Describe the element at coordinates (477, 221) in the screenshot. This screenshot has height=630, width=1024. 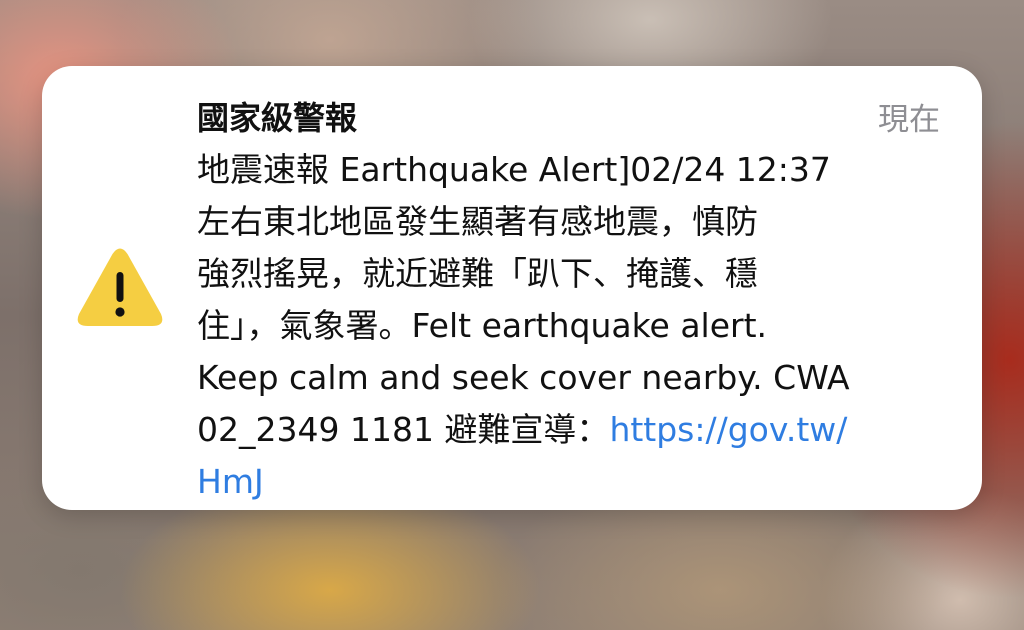
I see `alert-message-line: 左右東北地區發生顯著有感地震，慎防` at that location.